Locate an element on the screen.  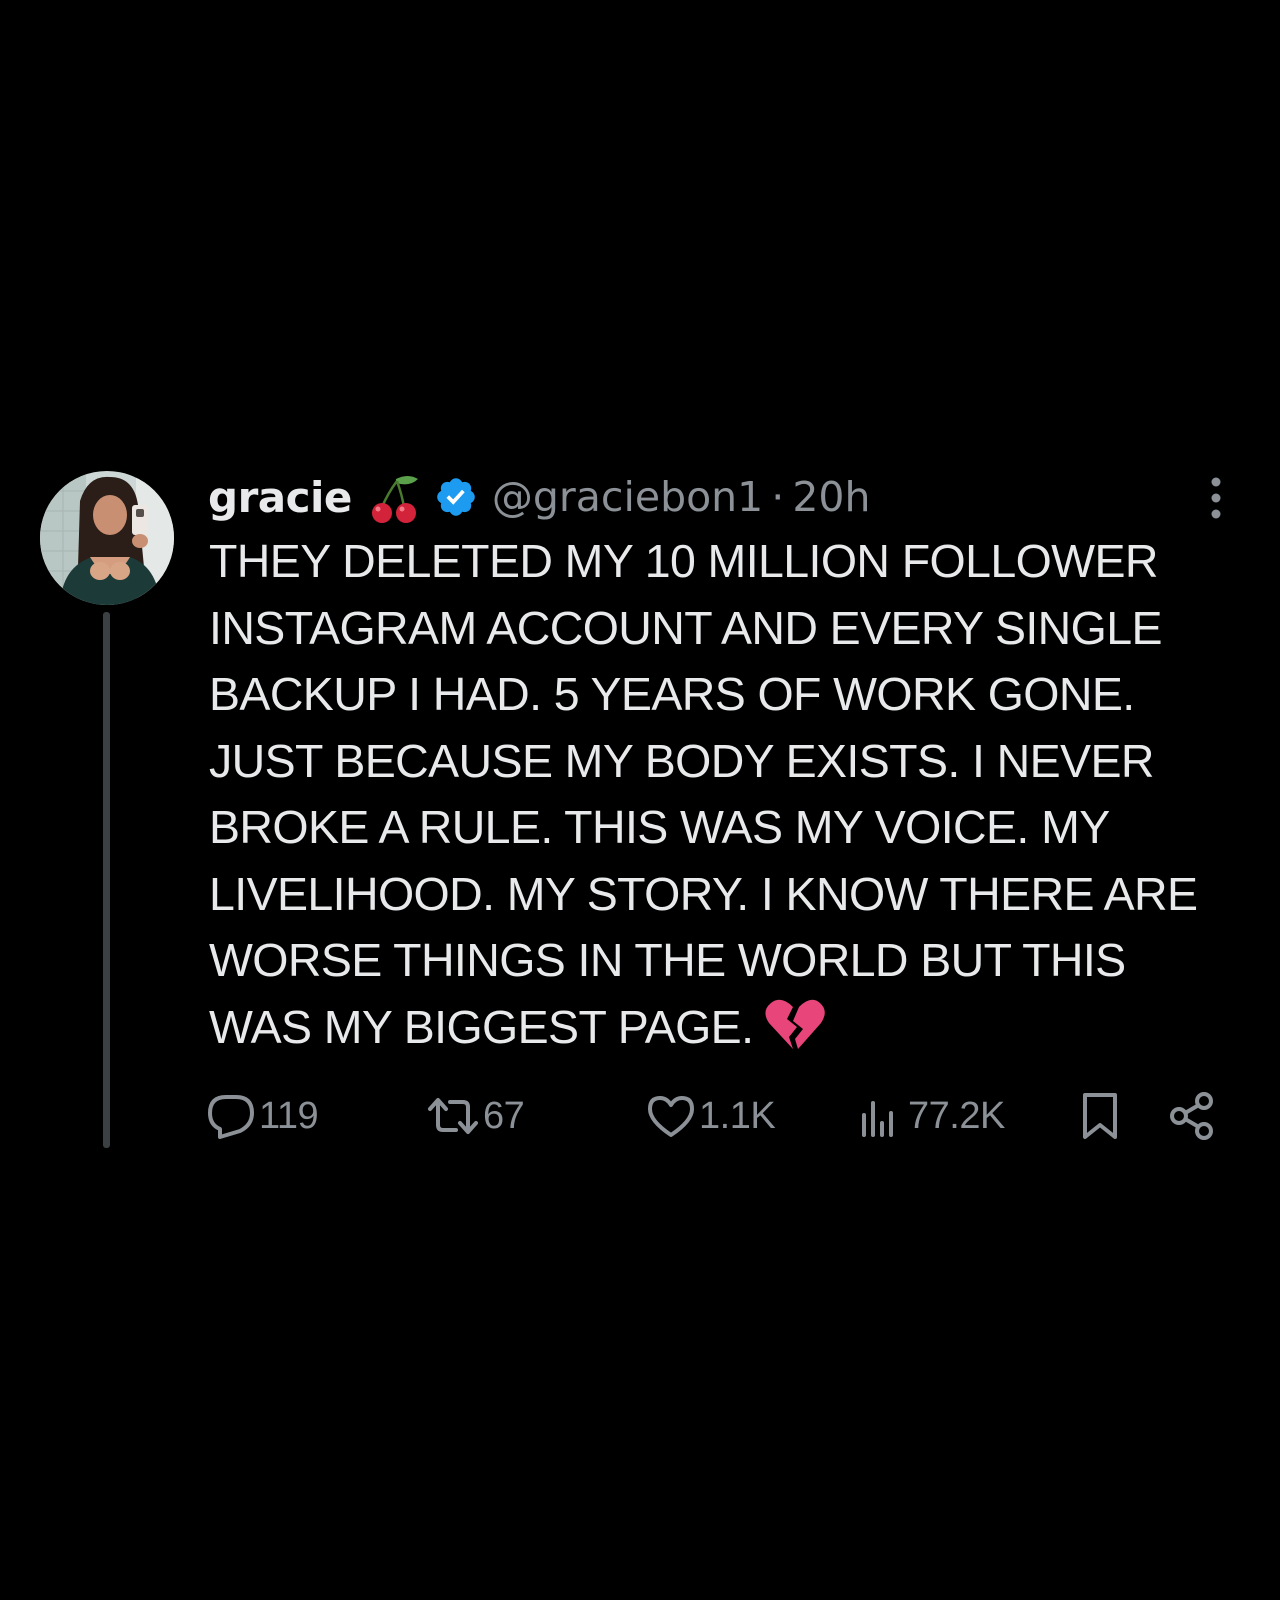
more-options-button is located at coordinates (1216, 498).